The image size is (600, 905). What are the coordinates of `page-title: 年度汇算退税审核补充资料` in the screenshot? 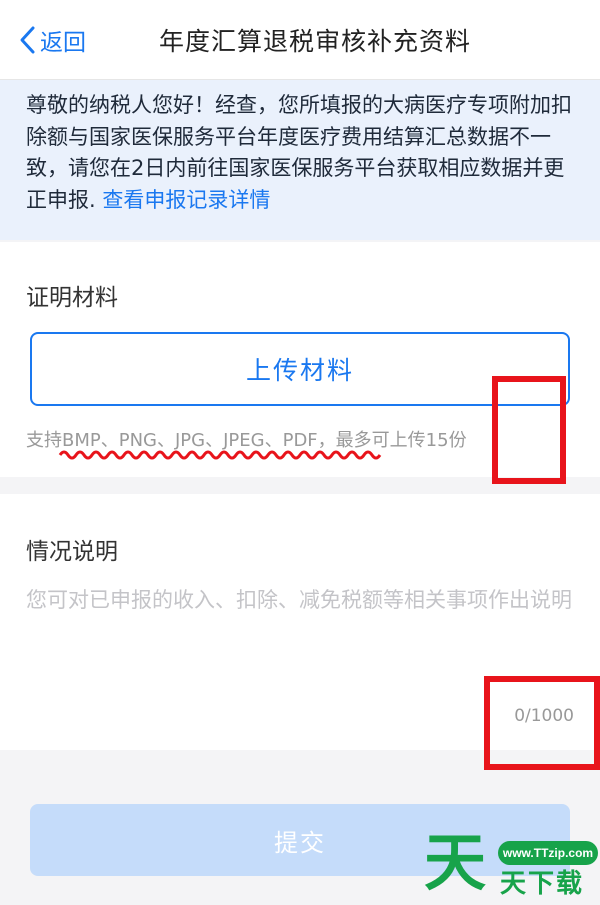 It's located at (314, 41).